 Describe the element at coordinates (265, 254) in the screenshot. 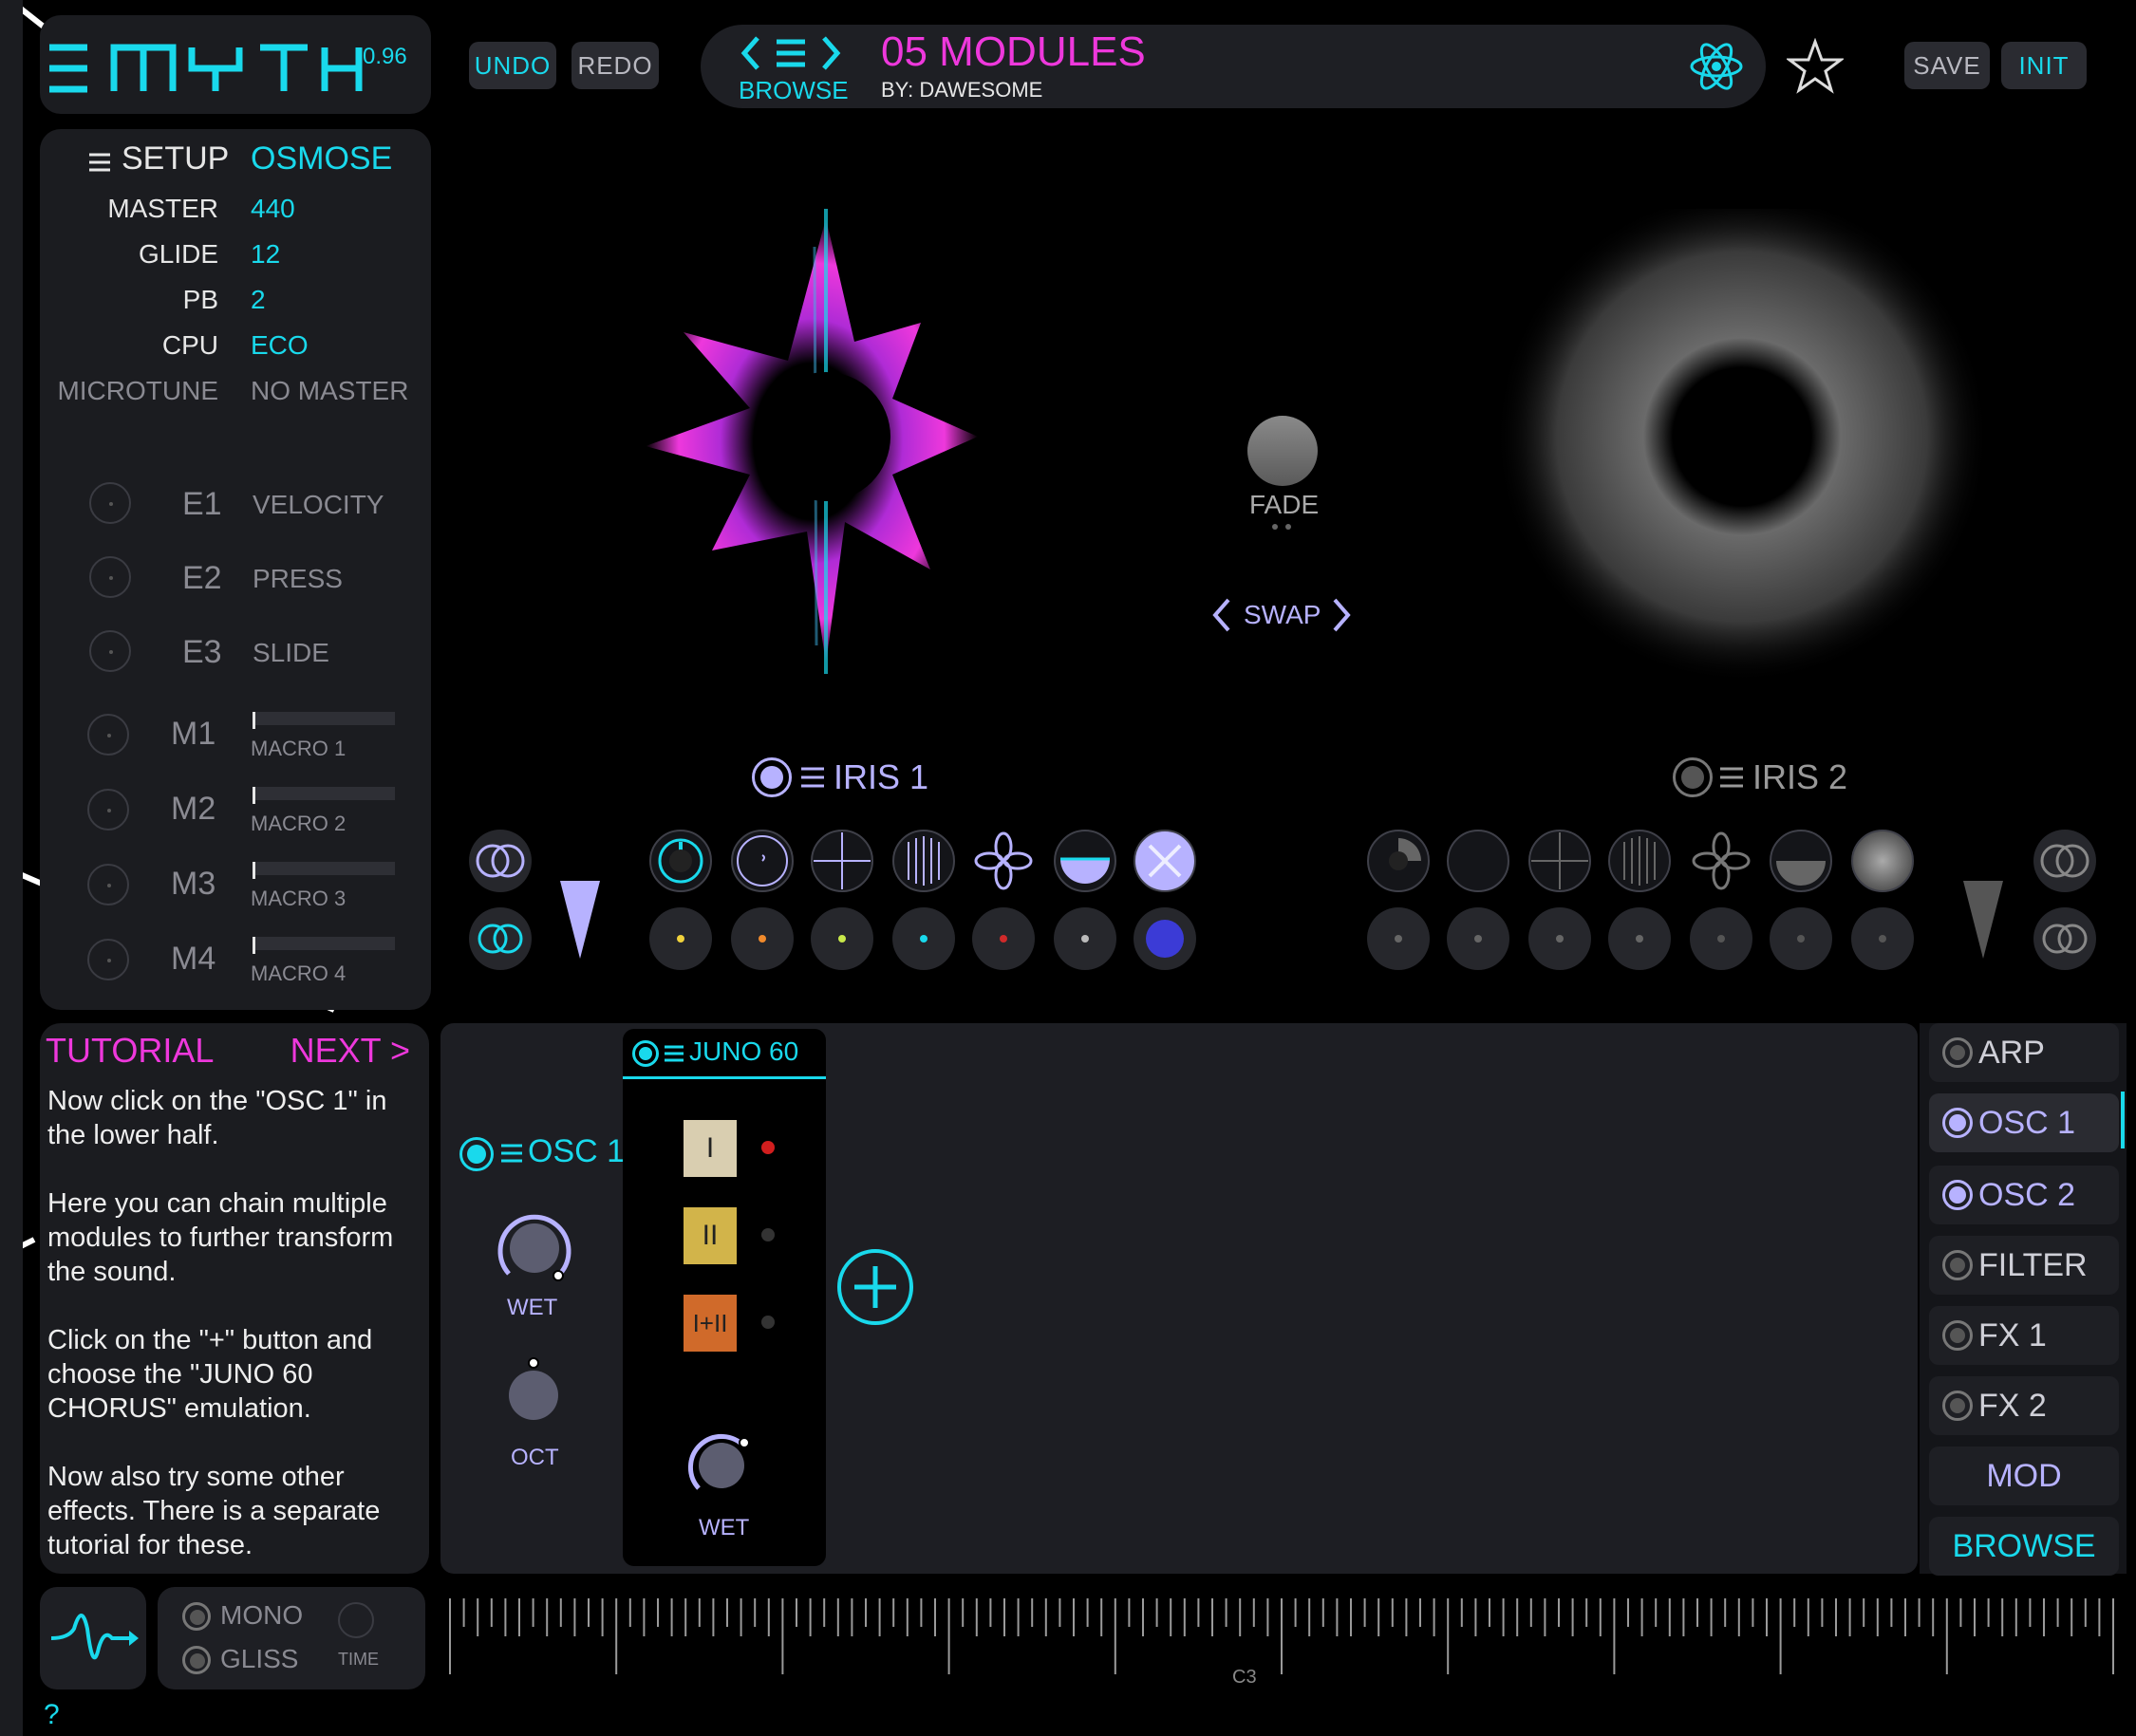

I see `glide-value: 12` at that location.